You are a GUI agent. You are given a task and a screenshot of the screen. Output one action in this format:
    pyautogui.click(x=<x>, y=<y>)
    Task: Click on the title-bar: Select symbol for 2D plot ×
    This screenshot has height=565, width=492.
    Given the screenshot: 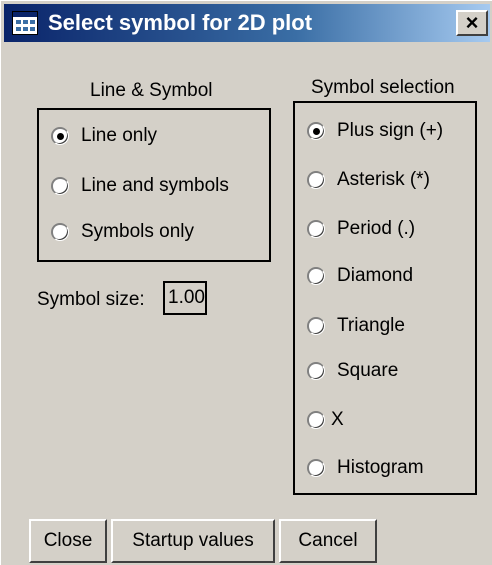 What is the action you would take?
    pyautogui.click(x=247, y=23)
    